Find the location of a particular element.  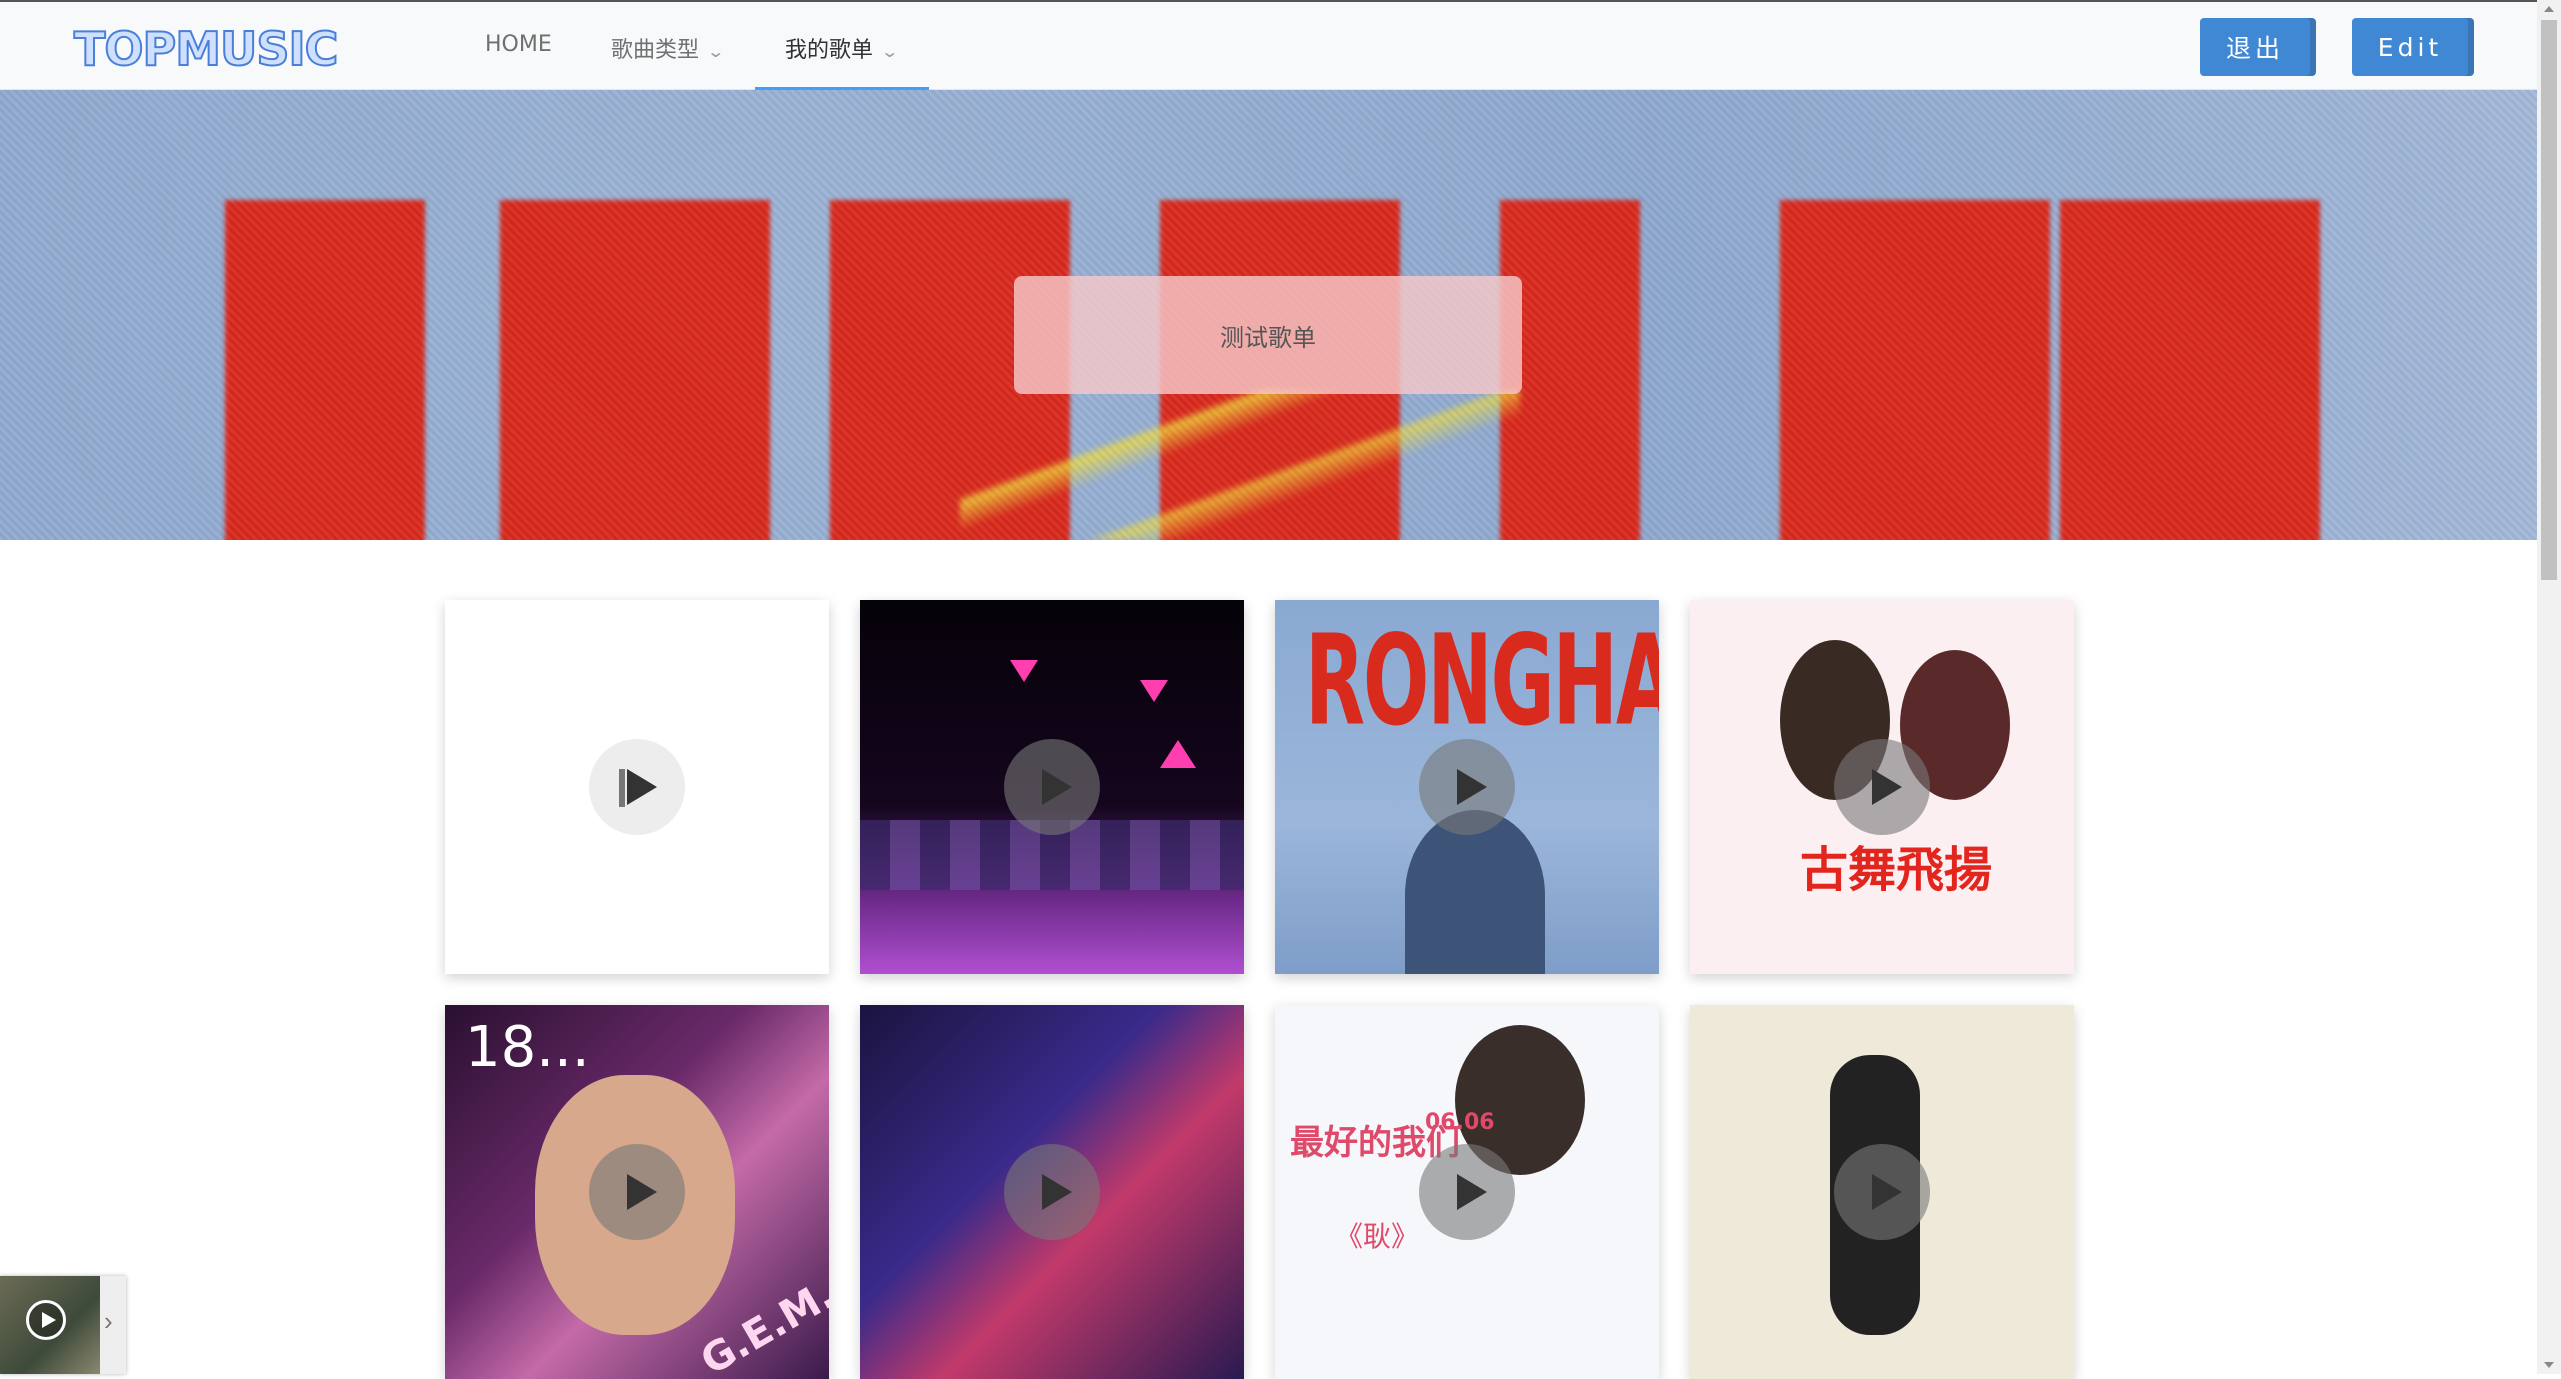

cover-art-person is located at coordinates (1475, 892).